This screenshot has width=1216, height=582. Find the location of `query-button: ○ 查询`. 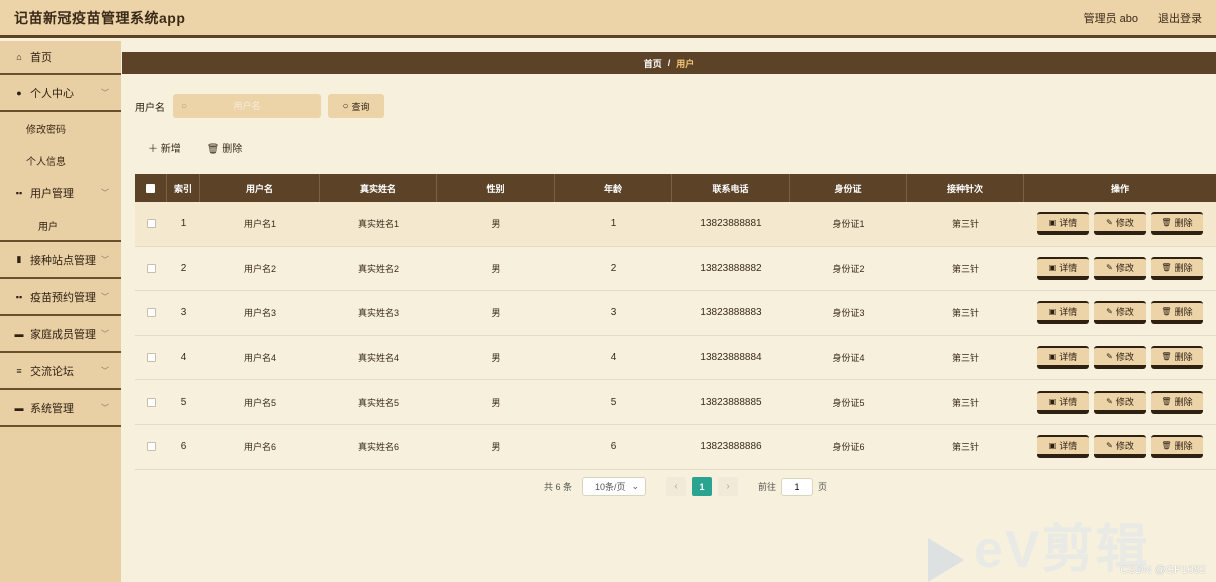

query-button: ○ 查询 is located at coordinates (356, 106).